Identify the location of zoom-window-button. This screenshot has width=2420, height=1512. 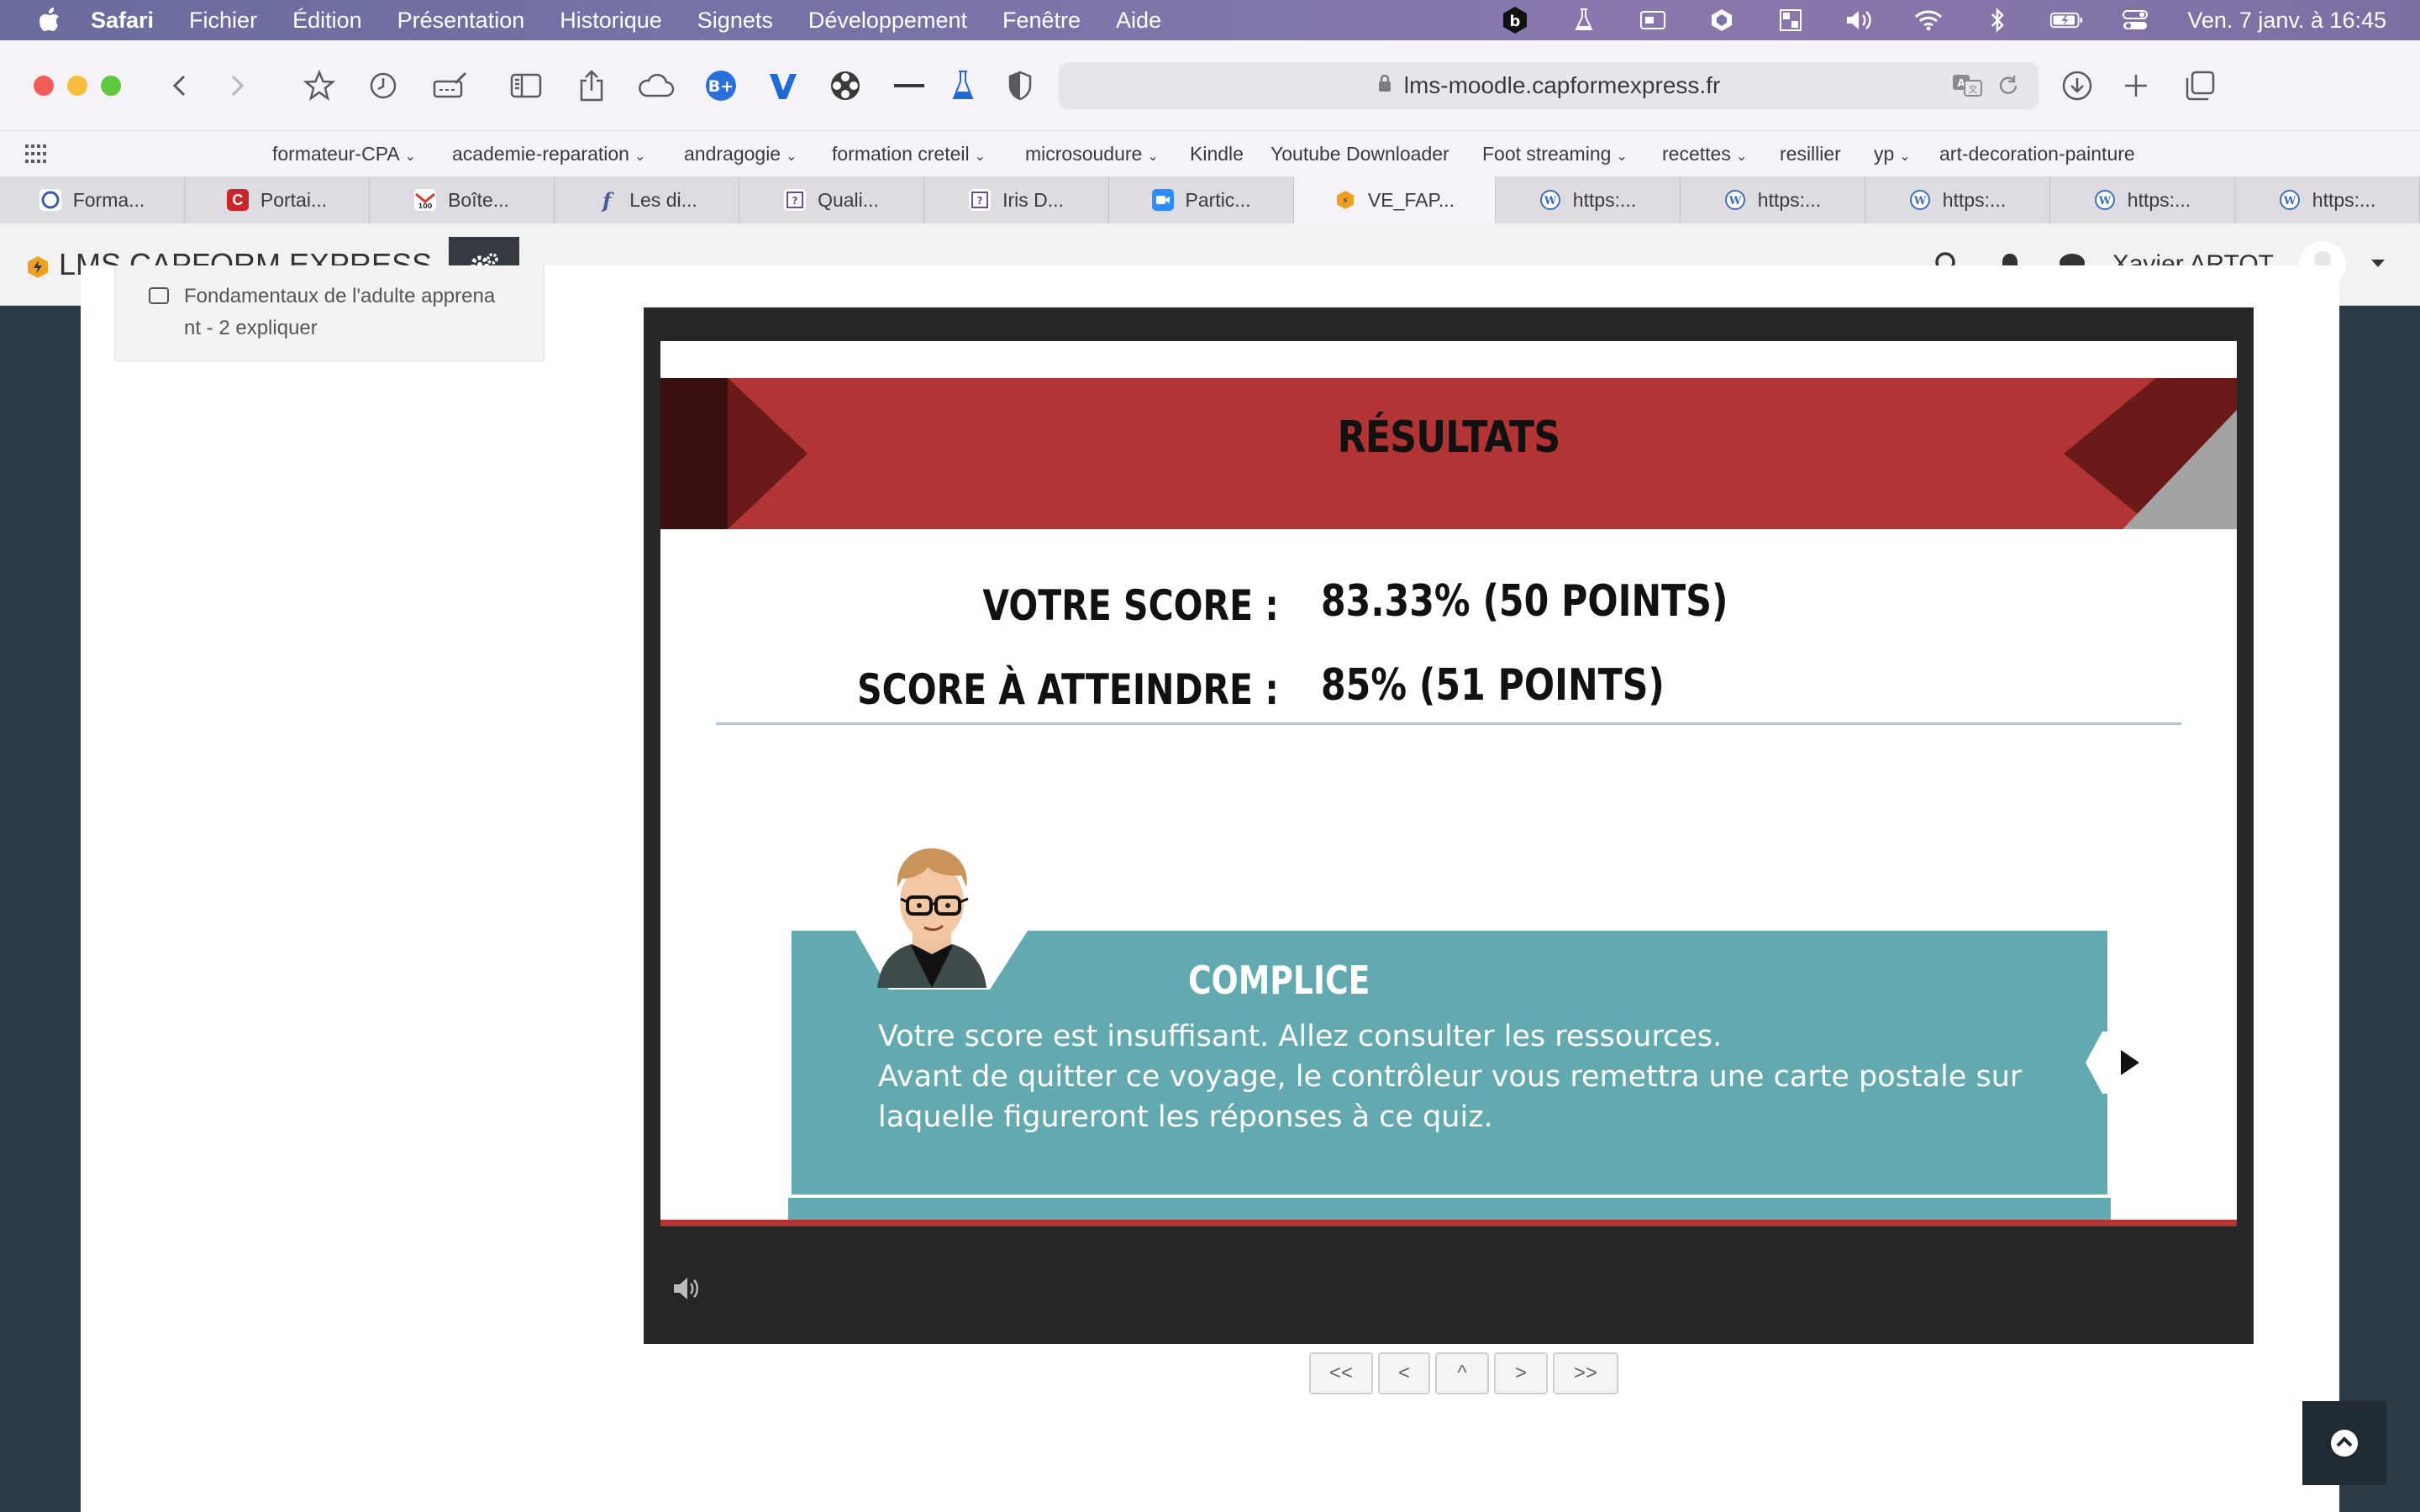
(111, 86).